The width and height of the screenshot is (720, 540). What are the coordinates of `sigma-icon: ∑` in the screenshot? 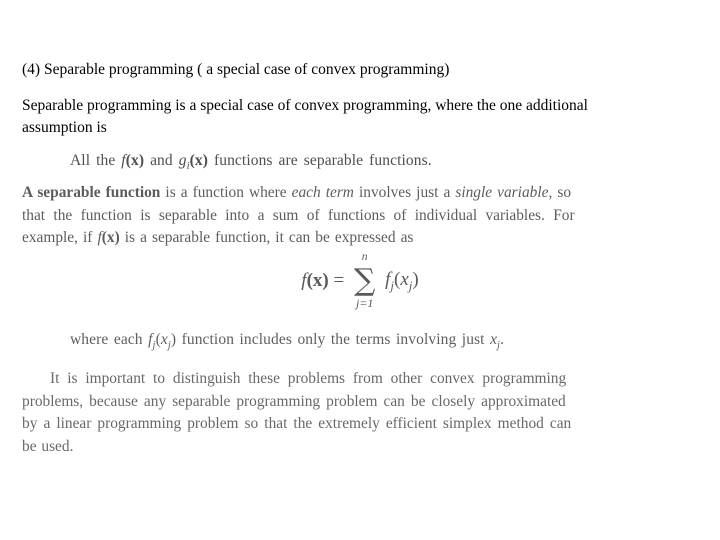 It's located at (364, 280).